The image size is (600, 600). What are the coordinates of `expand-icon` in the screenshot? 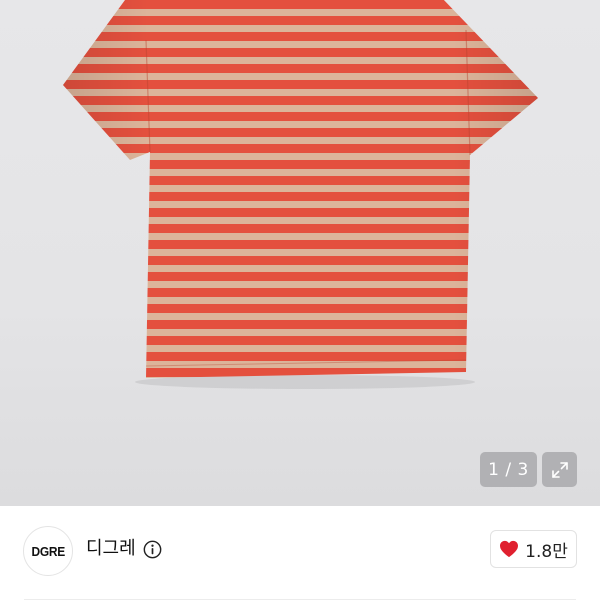 It's located at (559, 469).